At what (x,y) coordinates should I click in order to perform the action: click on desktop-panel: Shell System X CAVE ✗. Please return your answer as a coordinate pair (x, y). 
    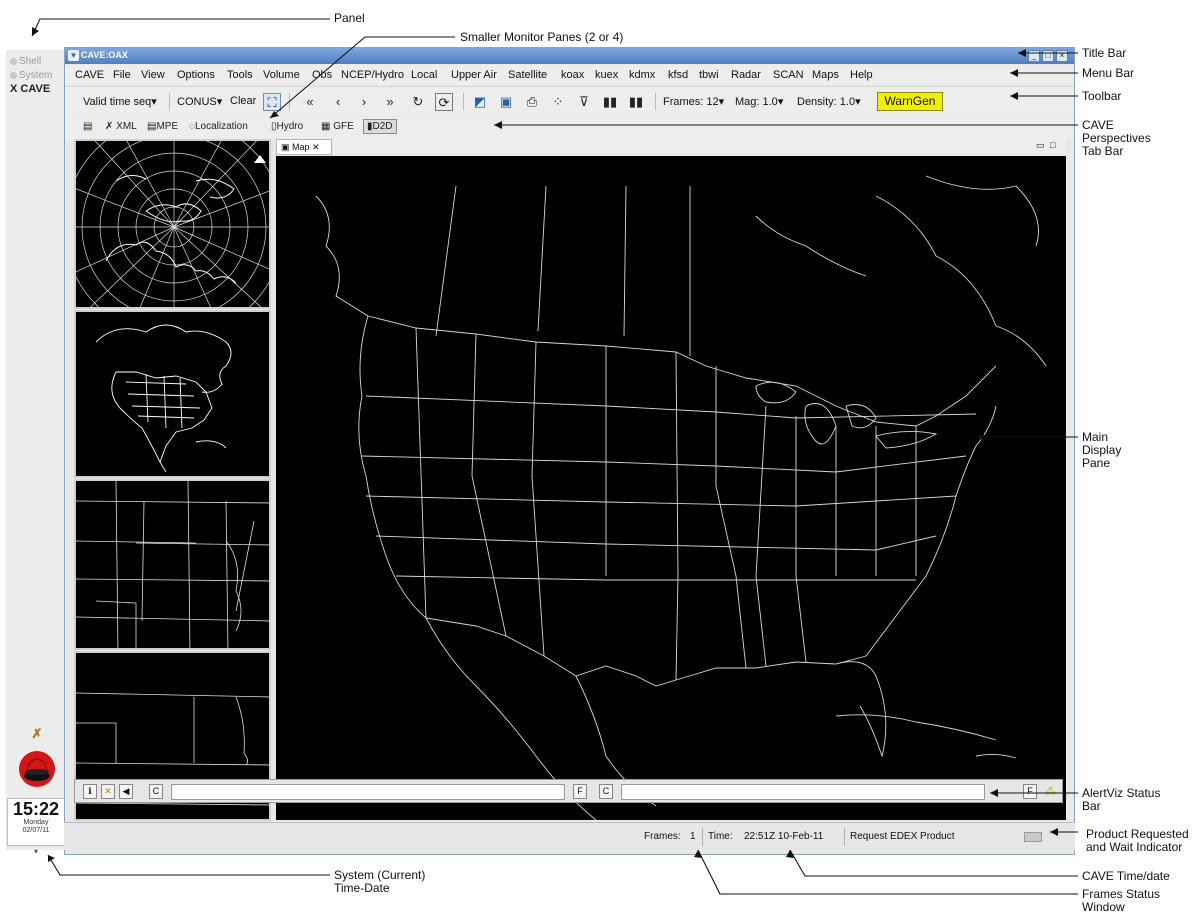
    Looking at the image, I should click on (36, 450).